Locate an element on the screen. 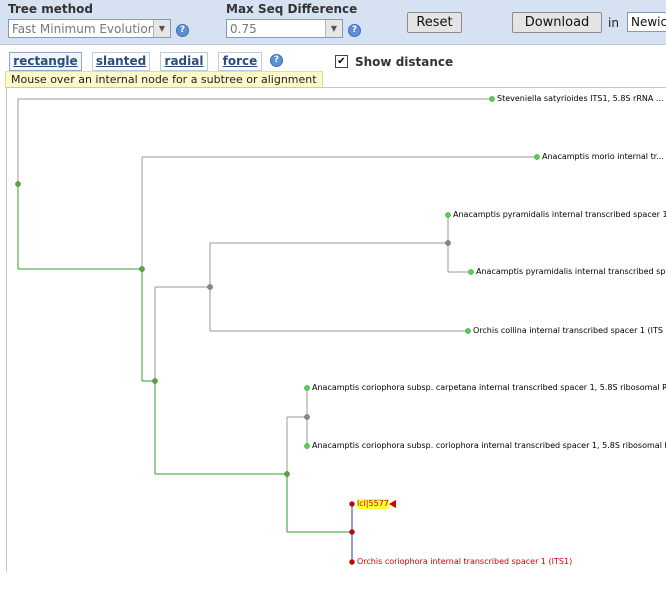 The width and height of the screenshot is (666, 591). show-distance-label: Show distance is located at coordinates (404, 62).